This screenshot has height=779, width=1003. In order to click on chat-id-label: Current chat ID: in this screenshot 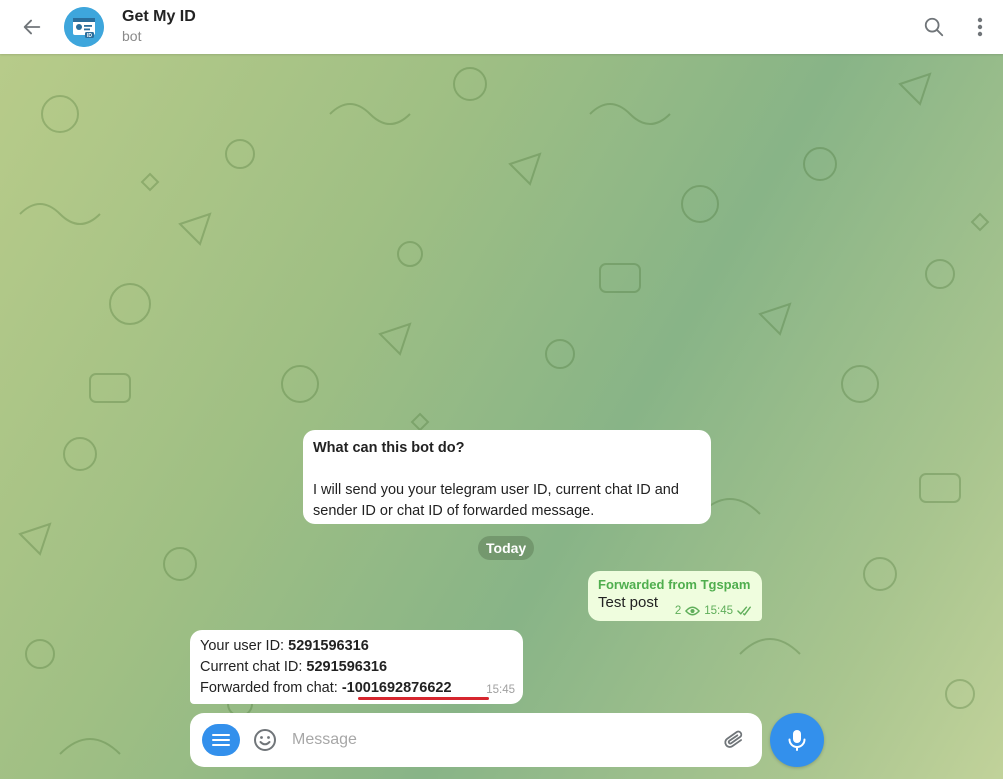, I will do `click(251, 667)`.